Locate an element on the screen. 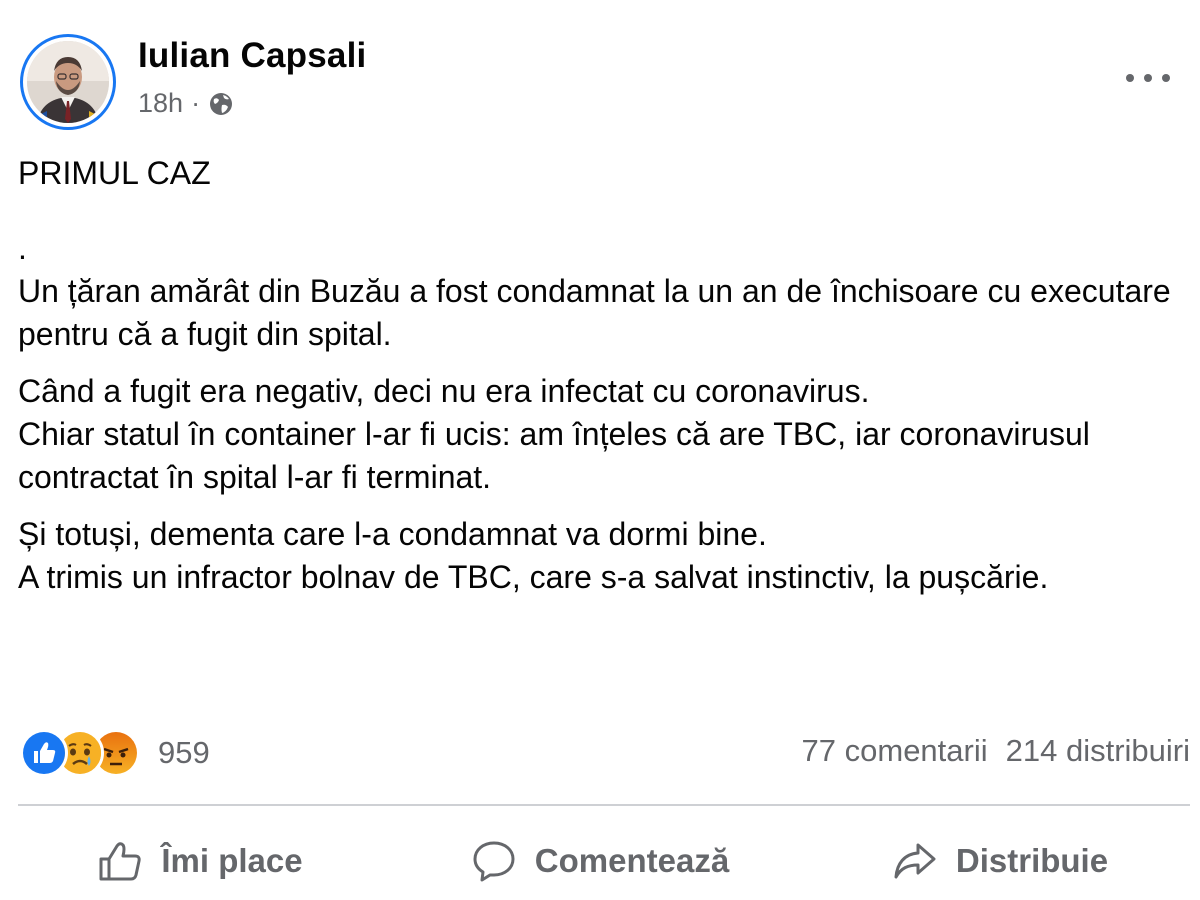 The image size is (1200, 900). share-button: Distribuie is located at coordinates (1000, 861).